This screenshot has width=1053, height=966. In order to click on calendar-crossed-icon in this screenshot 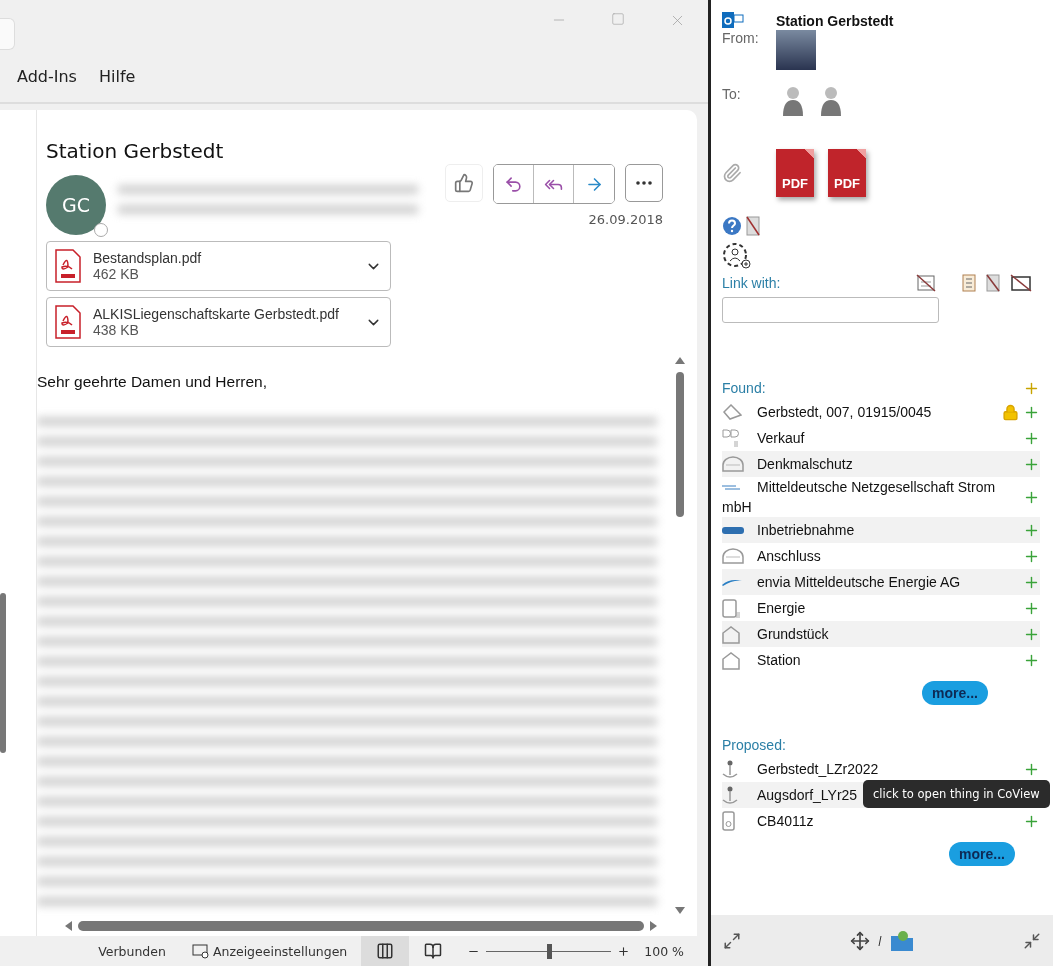, I will do `click(926, 283)`.